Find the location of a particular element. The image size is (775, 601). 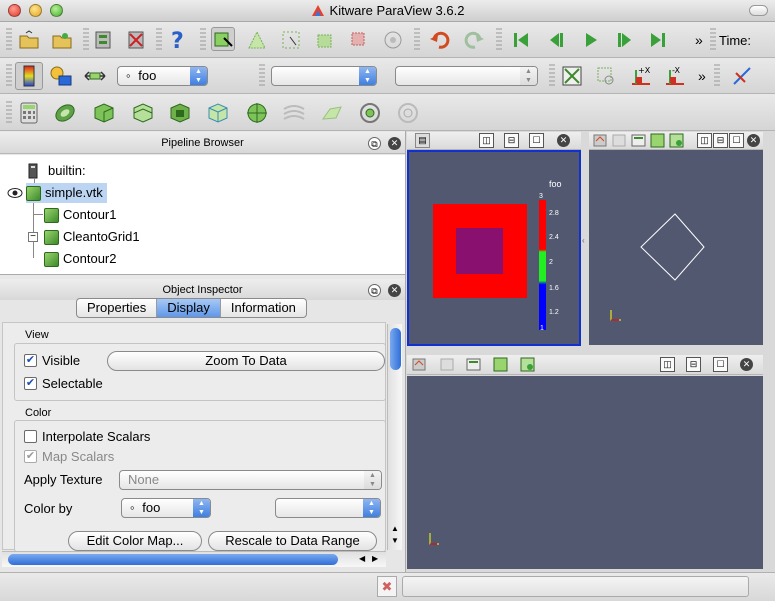

inspector-horizontal-scrollbar: ◀ ▶ is located at coordinates (194, 559).